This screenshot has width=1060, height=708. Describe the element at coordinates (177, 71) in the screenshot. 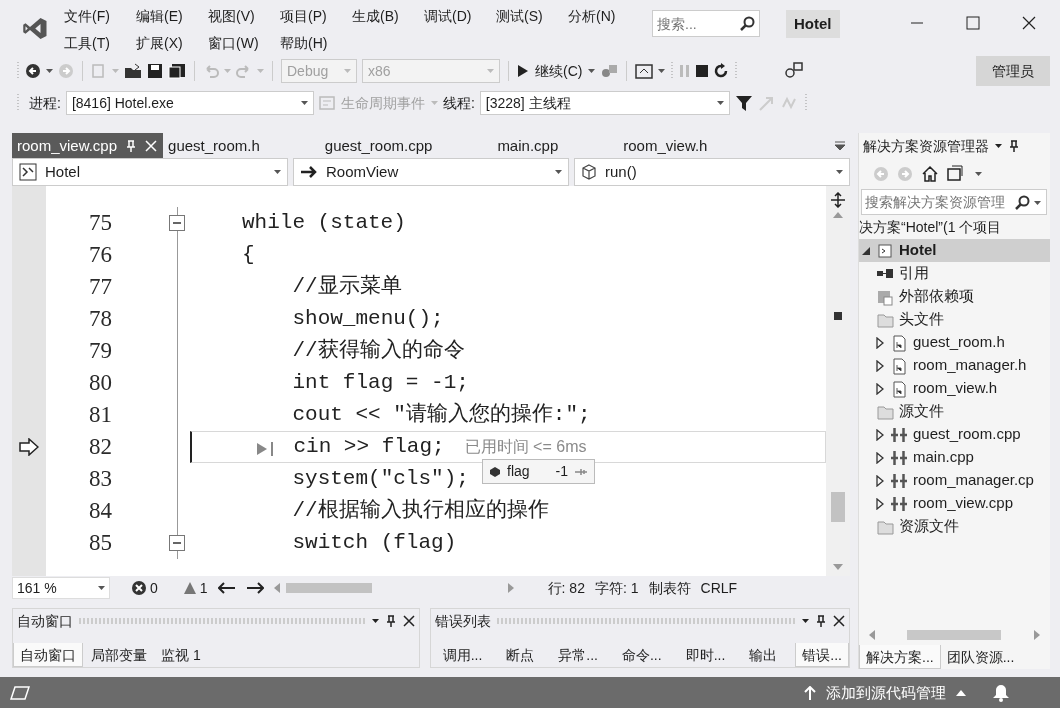

I see `save-all-icon` at that location.